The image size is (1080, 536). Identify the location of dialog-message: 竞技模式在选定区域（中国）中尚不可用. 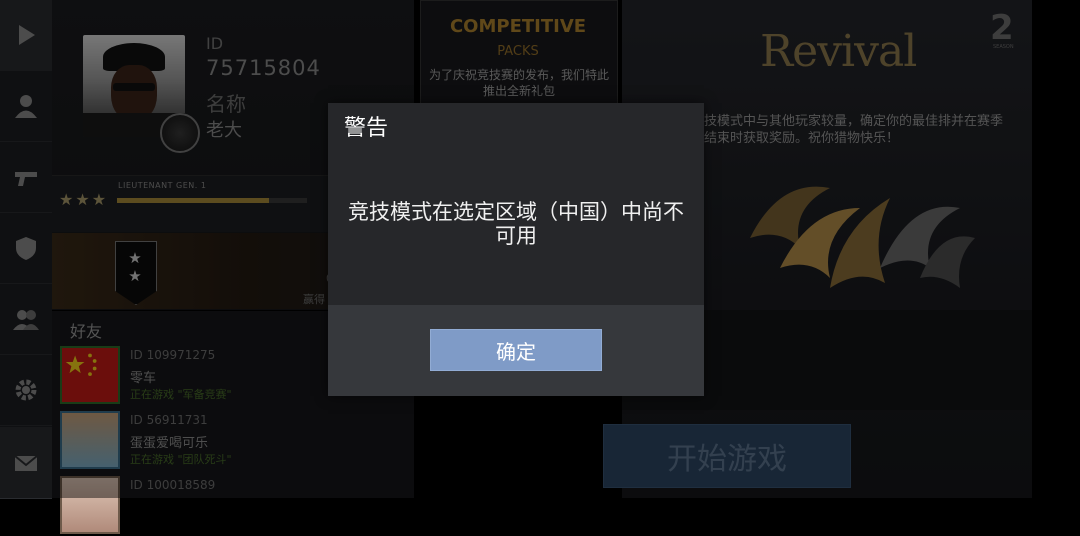
(516, 224).